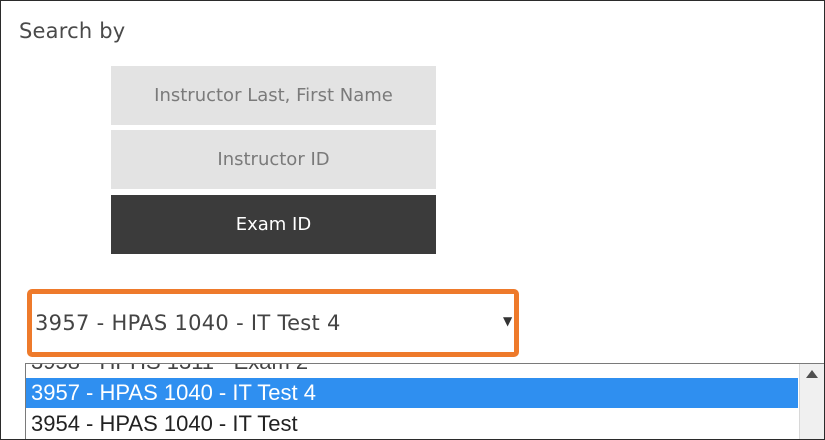 This screenshot has height=440, width=825. What do you see at coordinates (412, 393) in the screenshot?
I see `dropdown-option-selected: 3957 - HPAS 1040 - IT Test 4` at bounding box center [412, 393].